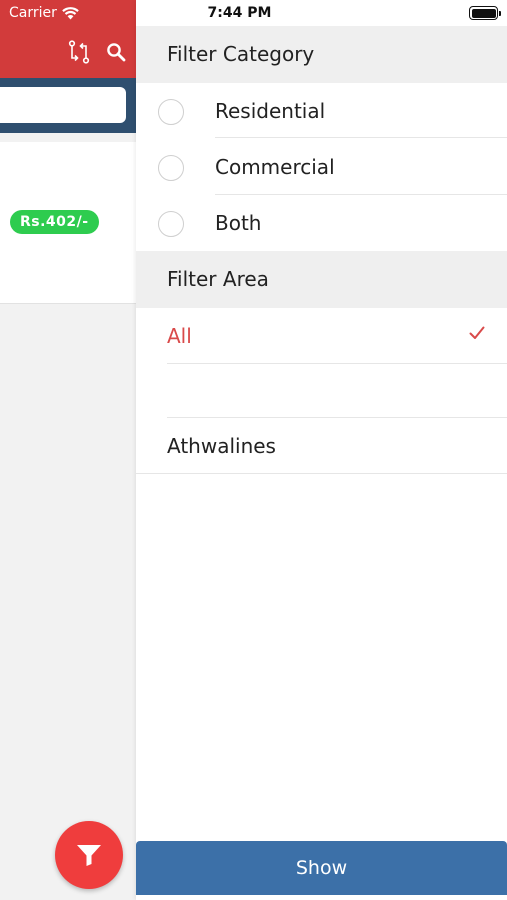  What do you see at coordinates (321, 223) in the screenshot?
I see `category-option-both: Both` at bounding box center [321, 223].